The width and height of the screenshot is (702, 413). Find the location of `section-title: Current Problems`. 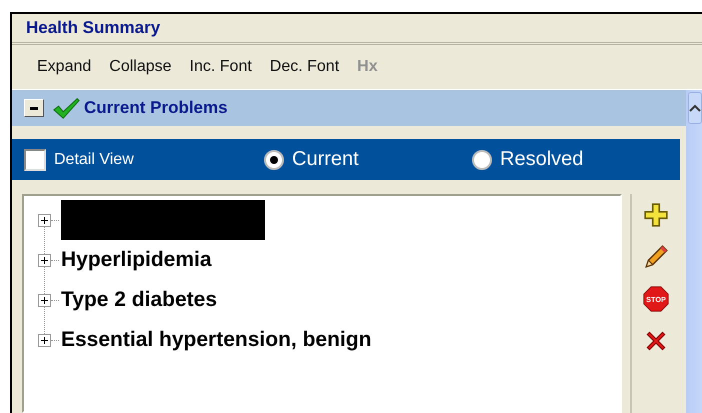

section-title: Current Problems is located at coordinates (156, 108).